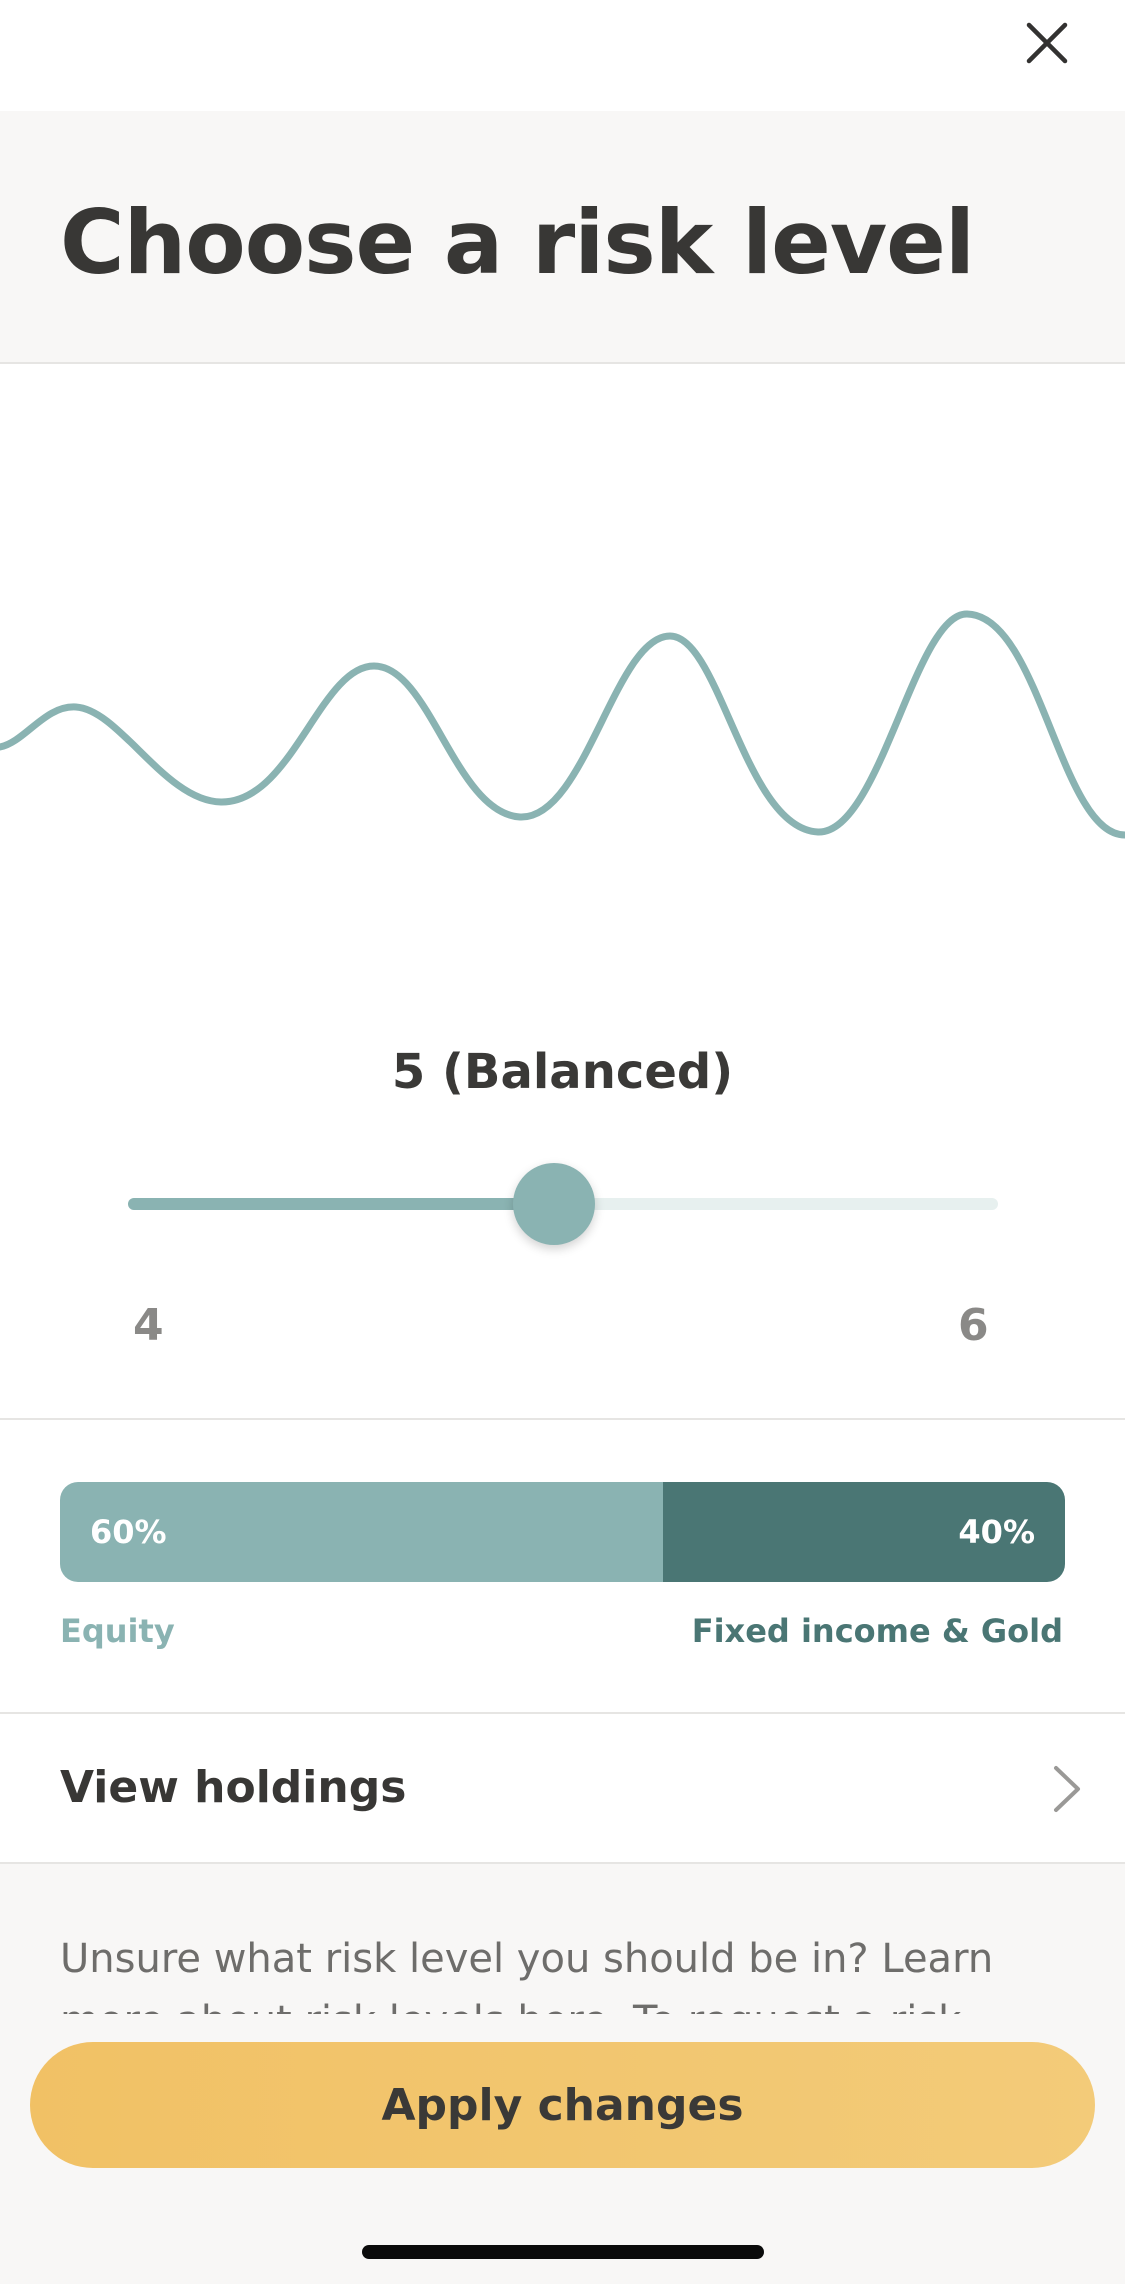  Describe the element at coordinates (877, 1631) in the screenshot. I see `fixed-income-label: Fixed income & Gold` at that location.